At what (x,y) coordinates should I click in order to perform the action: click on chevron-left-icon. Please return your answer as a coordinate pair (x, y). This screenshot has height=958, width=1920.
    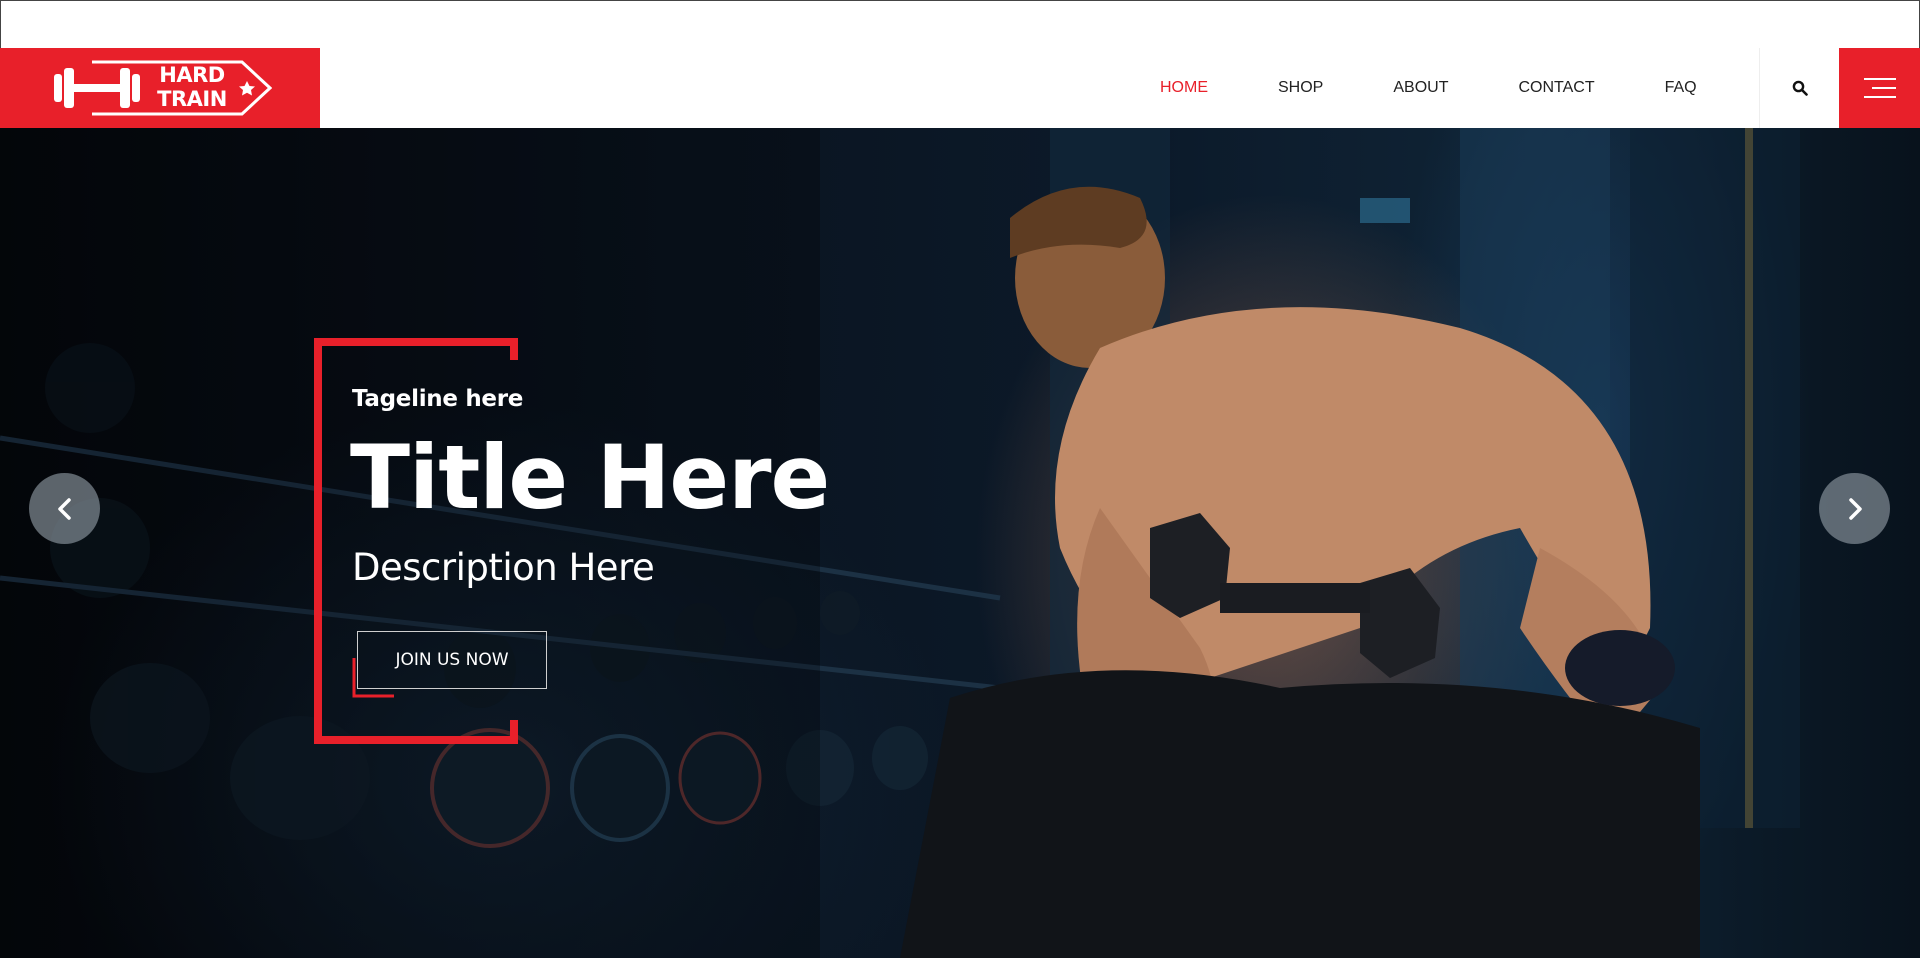
    Looking at the image, I should click on (64, 508).